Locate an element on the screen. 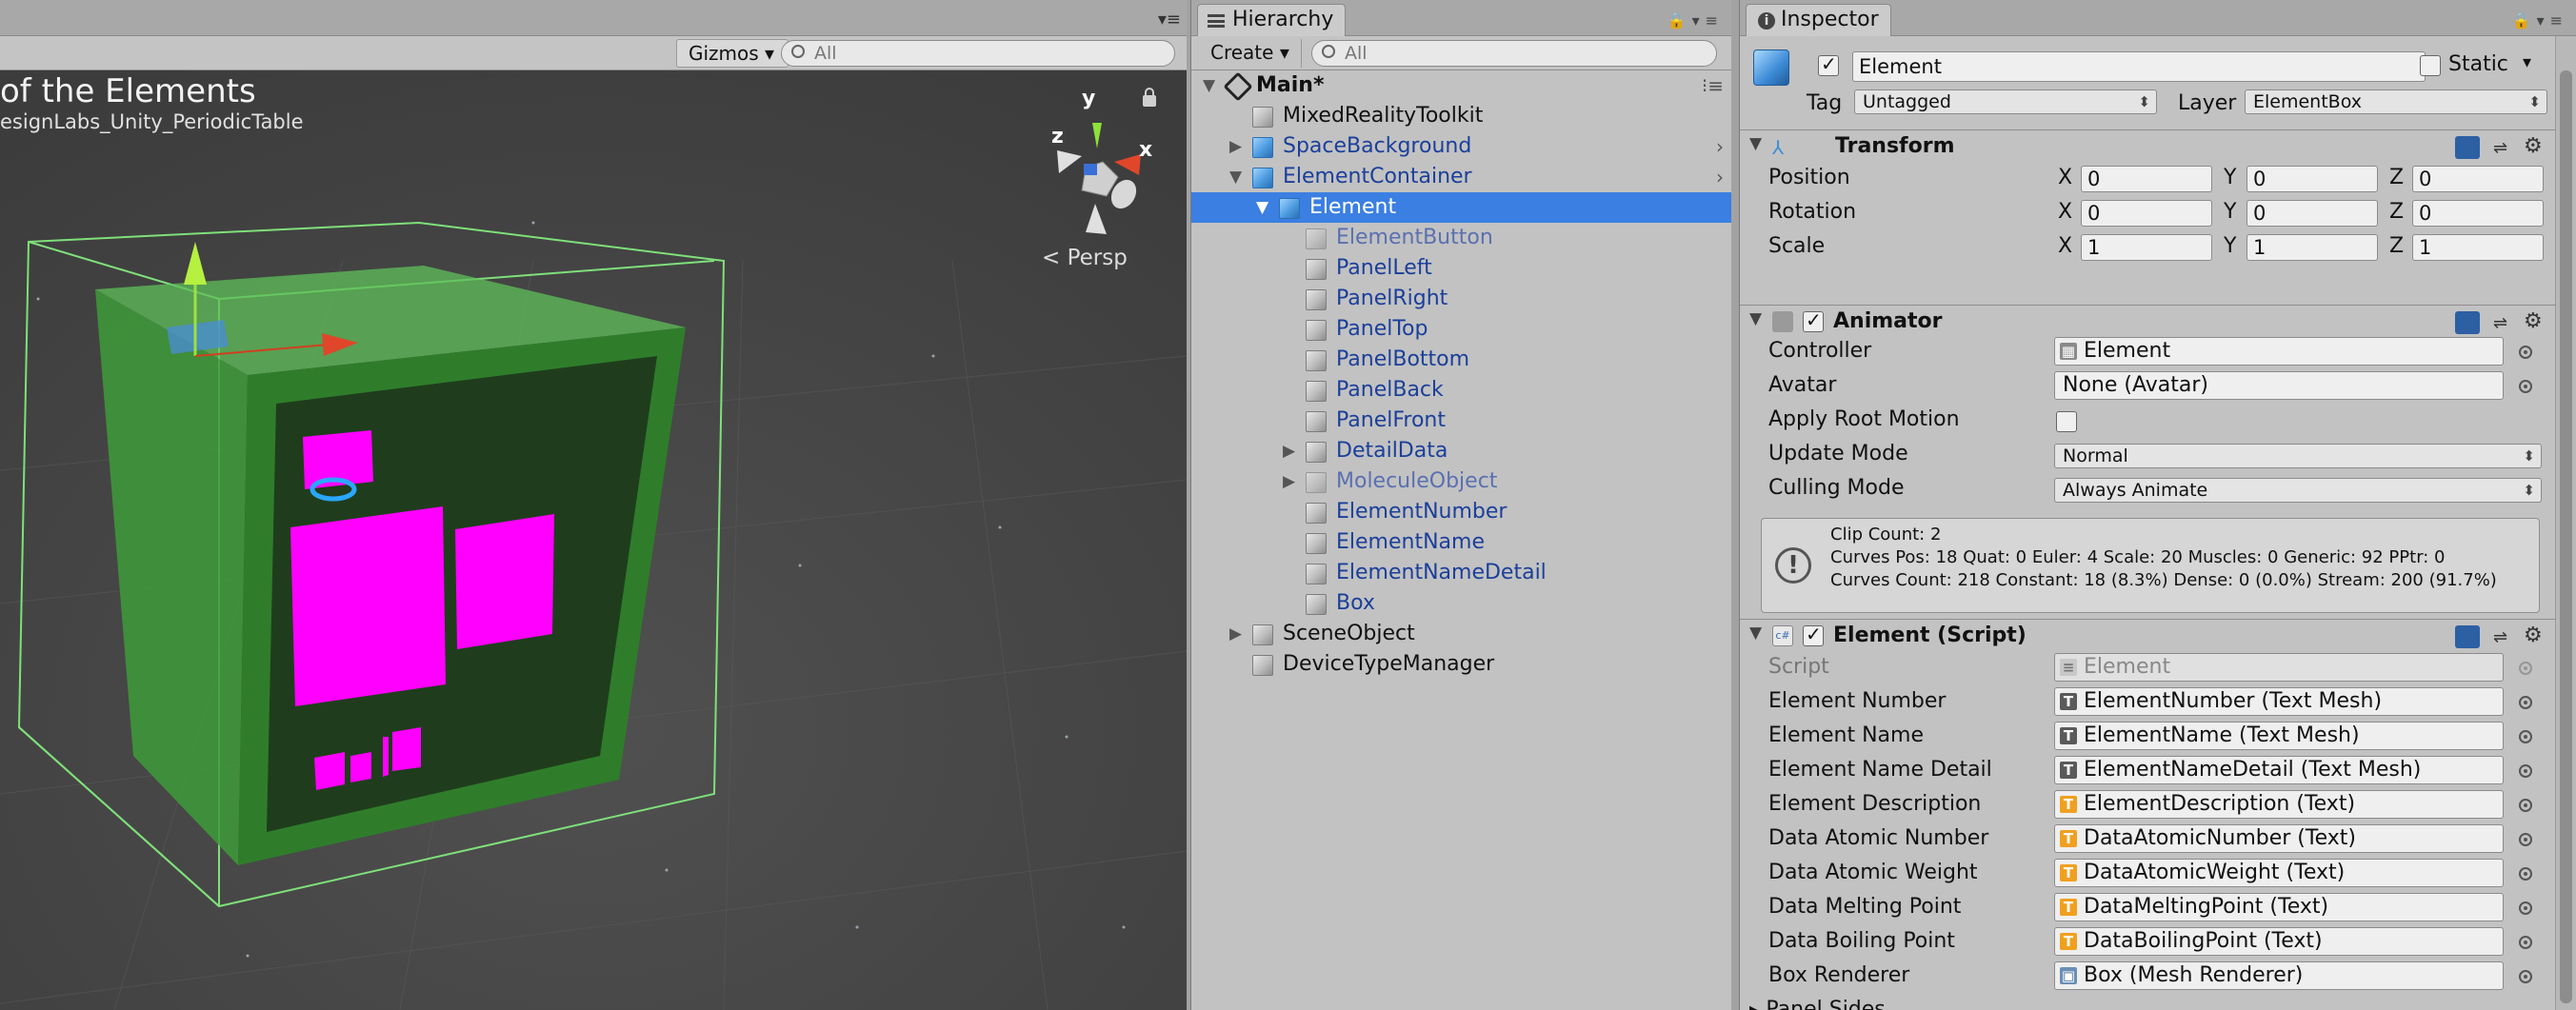 The height and width of the screenshot is (1010, 2576). script-object-field: T ElementDescription (Text) is located at coordinates (2279, 804).